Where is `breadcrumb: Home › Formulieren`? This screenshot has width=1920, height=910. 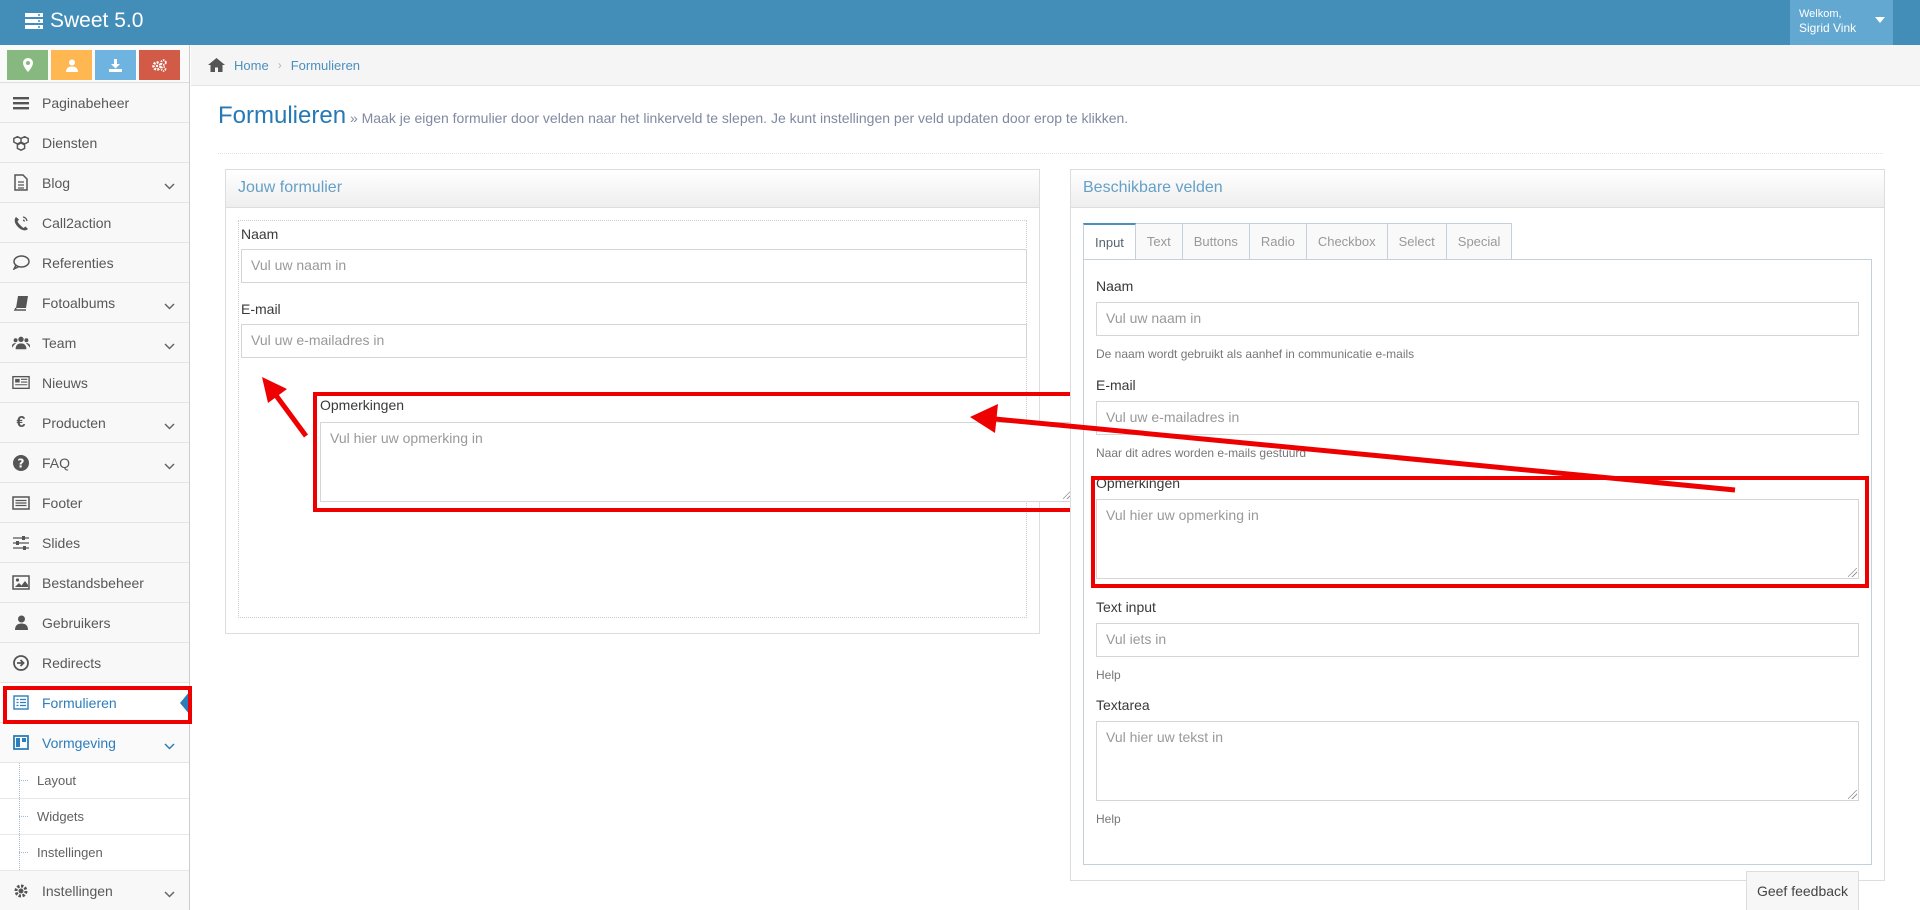 breadcrumb: Home › Formulieren is located at coordinates (1055, 65).